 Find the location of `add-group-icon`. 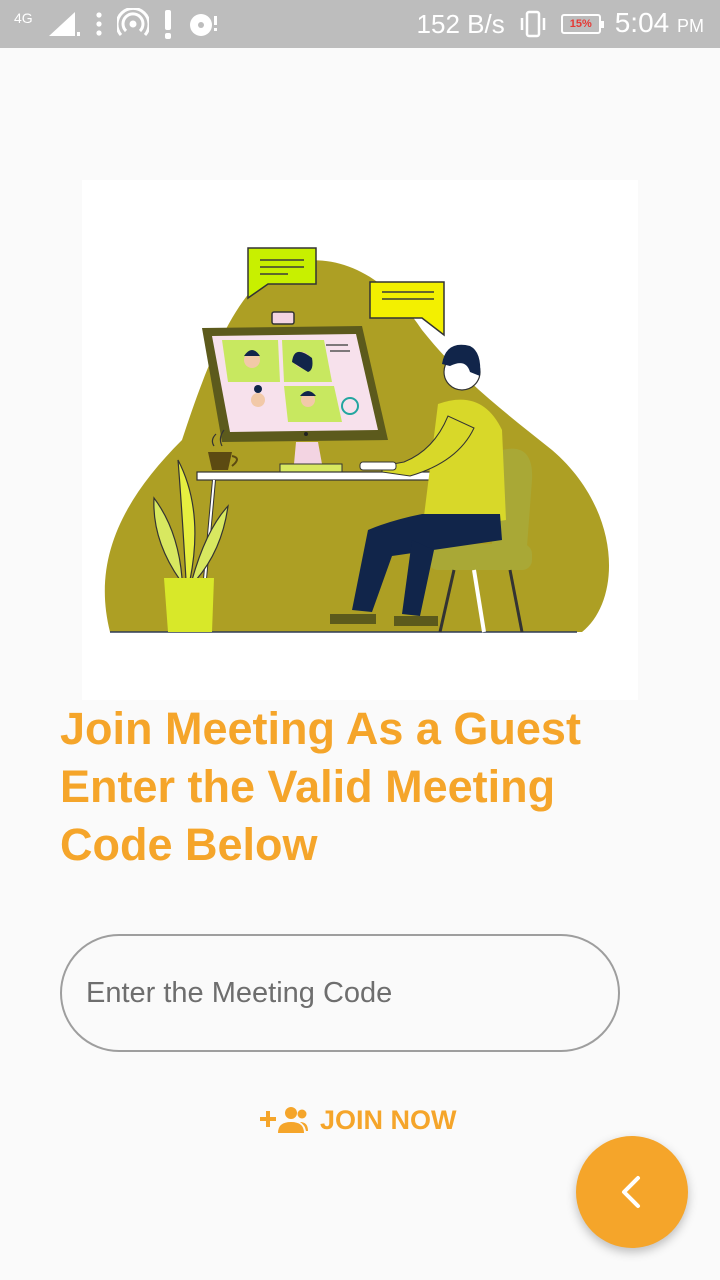

add-group-icon is located at coordinates (284, 1120).